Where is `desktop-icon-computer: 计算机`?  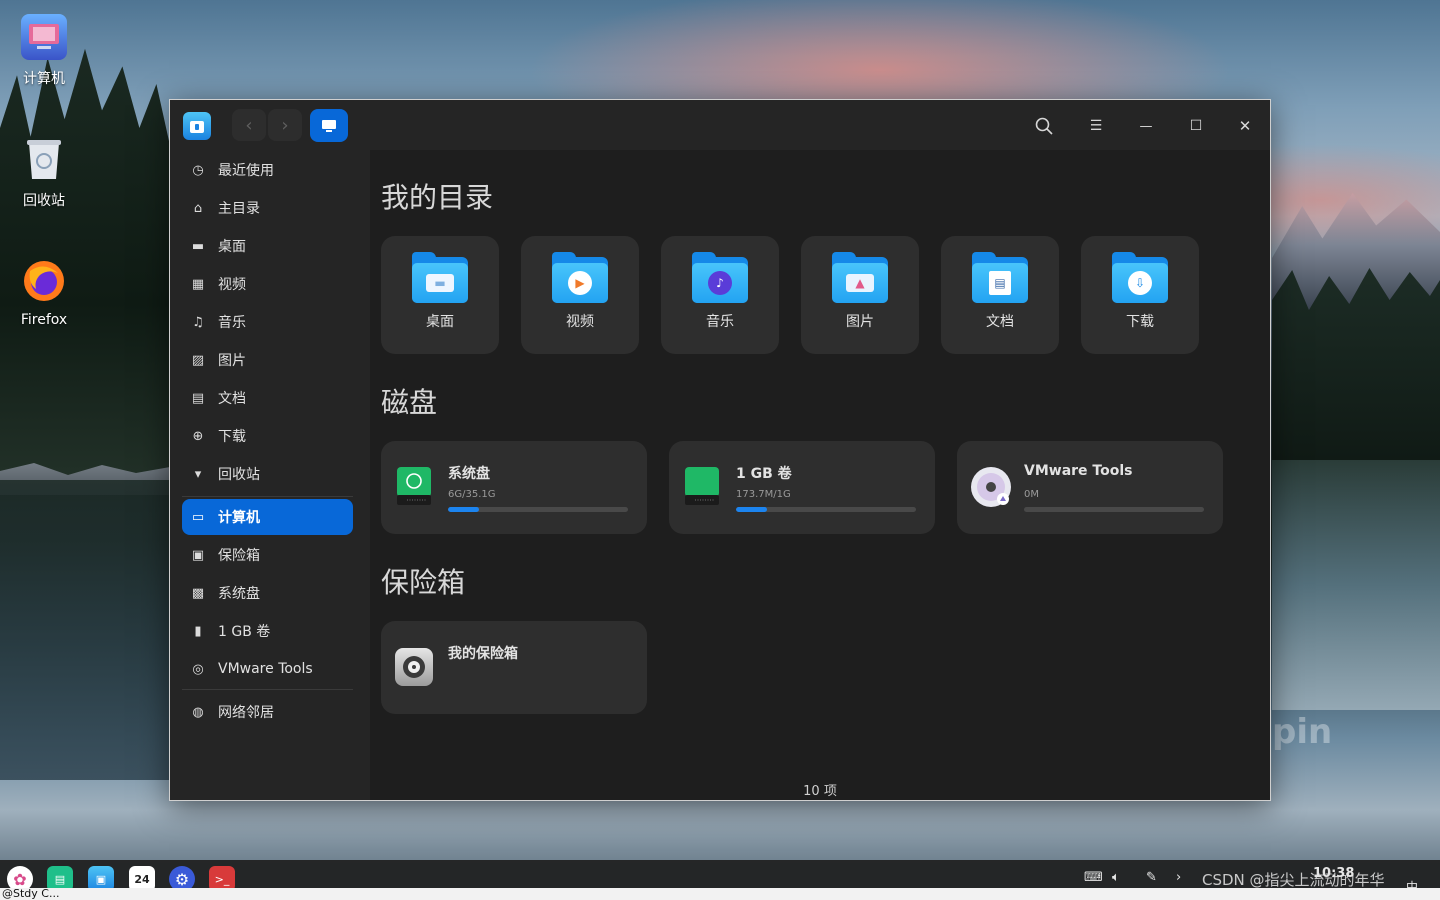 desktop-icon-computer: 计算机 is located at coordinates (44, 51).